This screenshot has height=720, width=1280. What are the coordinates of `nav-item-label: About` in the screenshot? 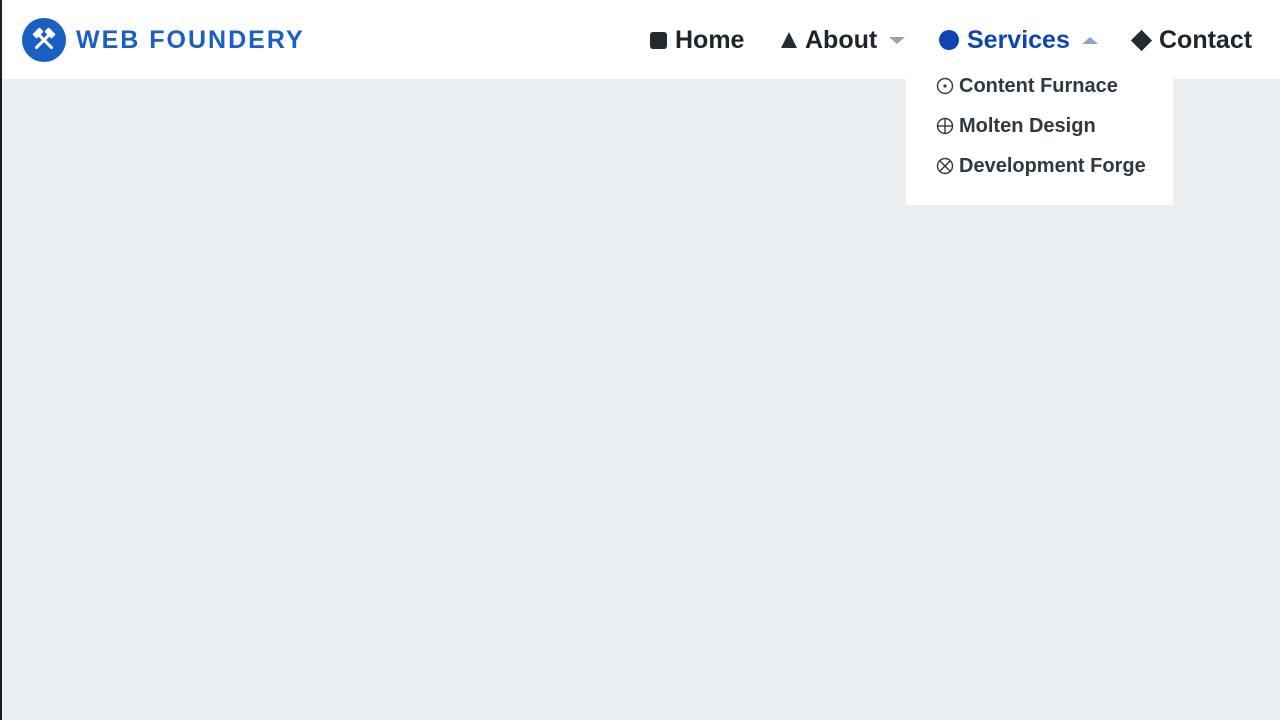 It's located at (841, 39).